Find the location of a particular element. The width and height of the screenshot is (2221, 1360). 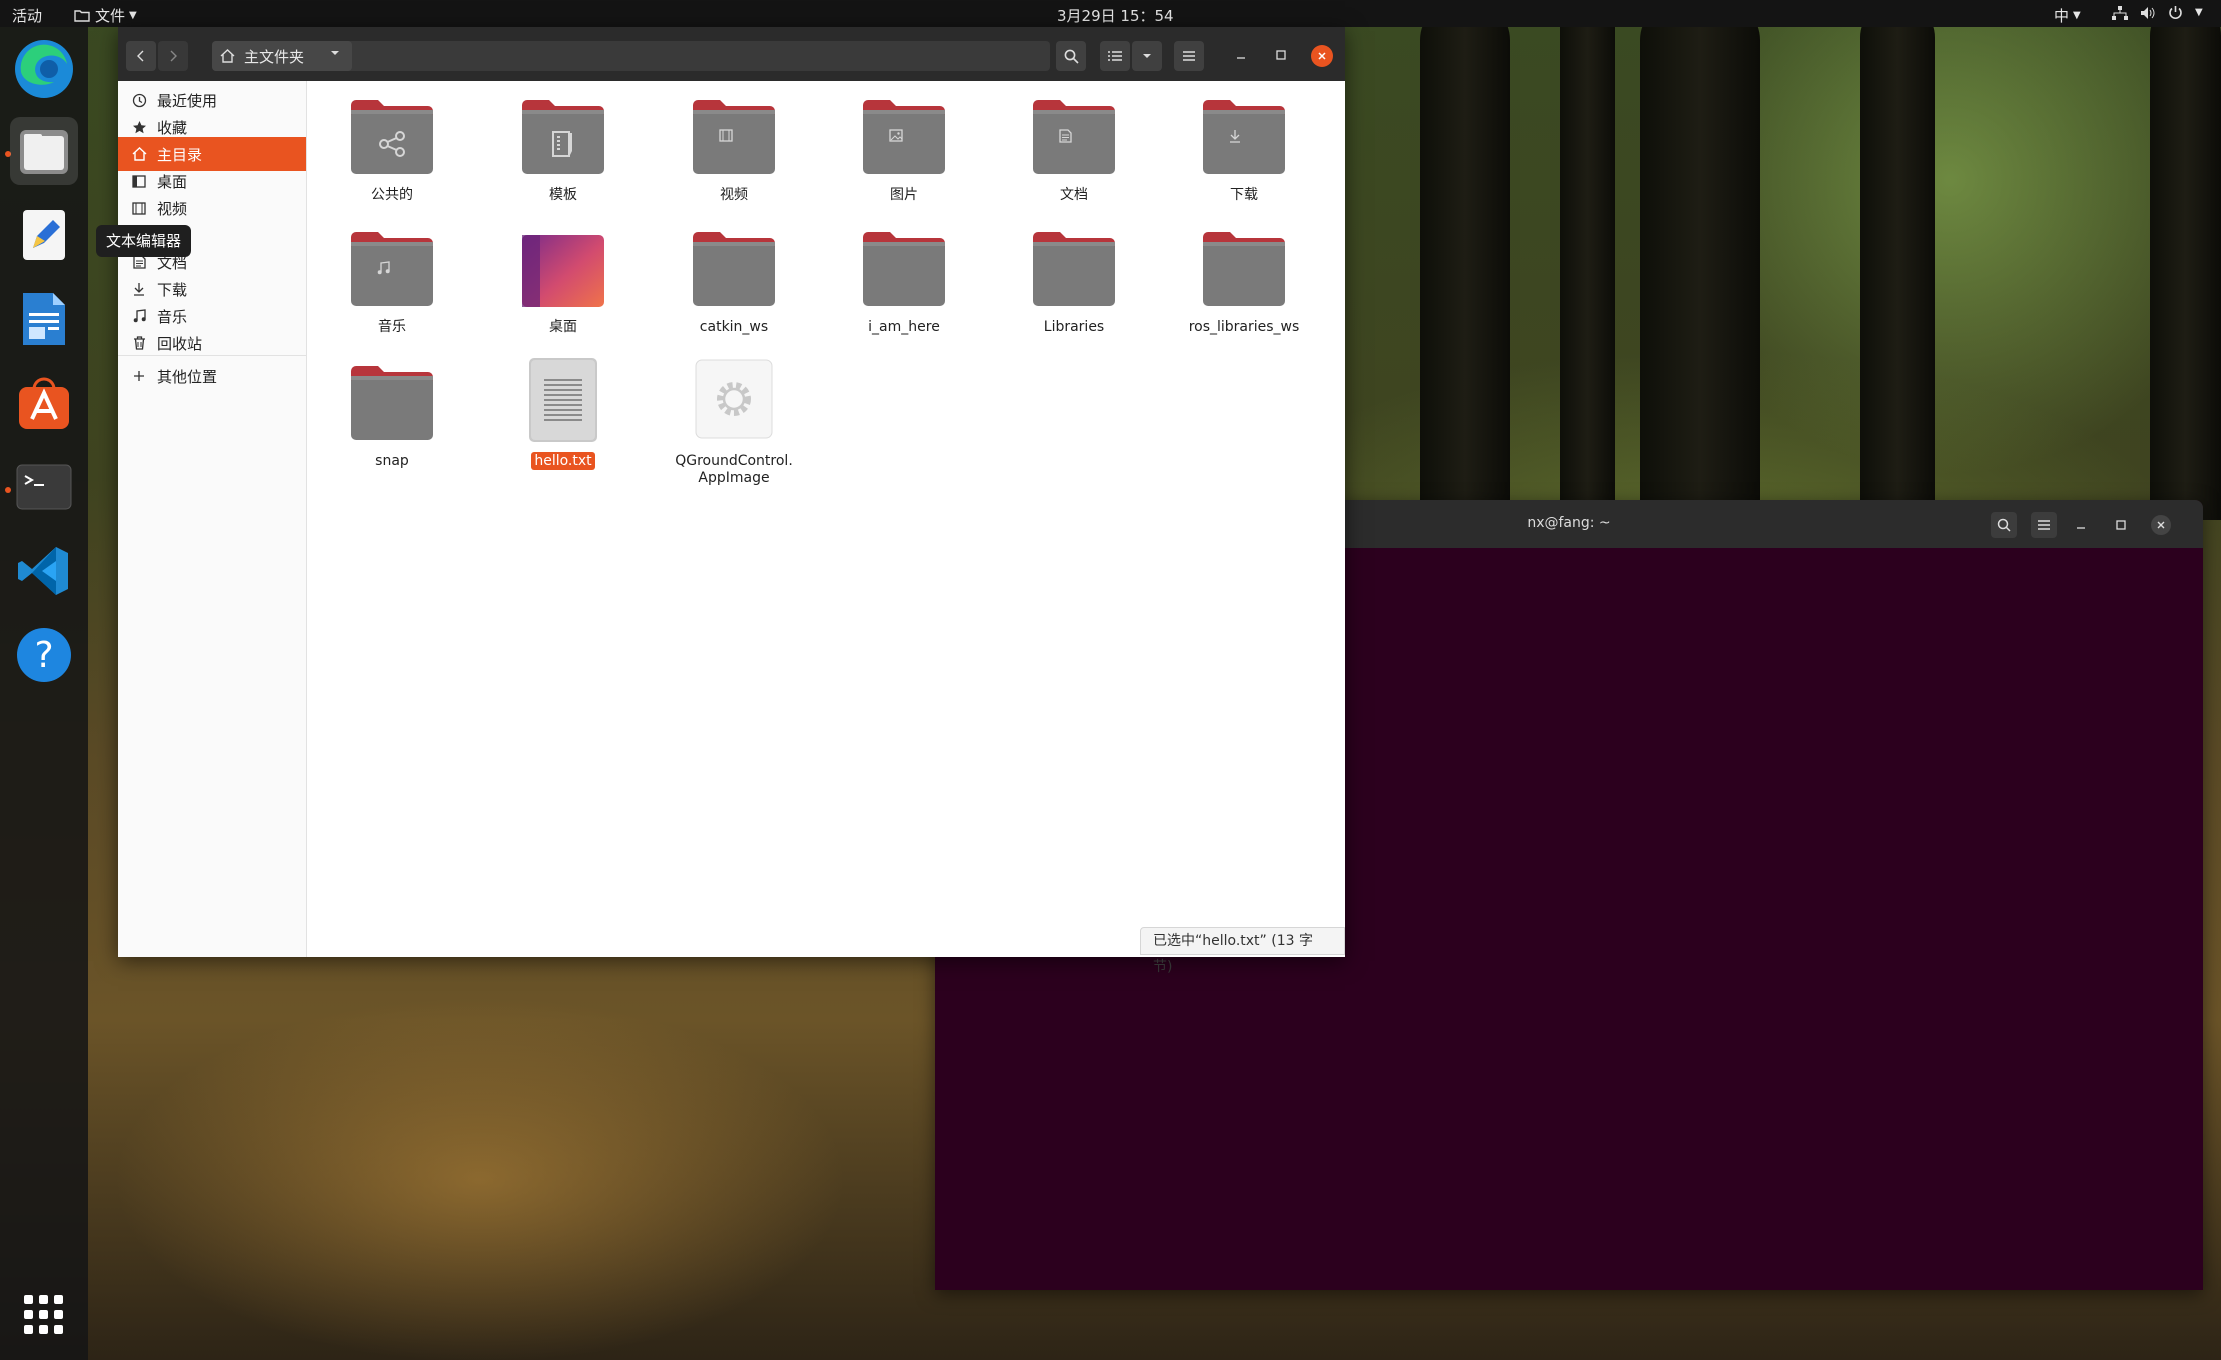

help-icon: ? is located at coordinates (44, 655).